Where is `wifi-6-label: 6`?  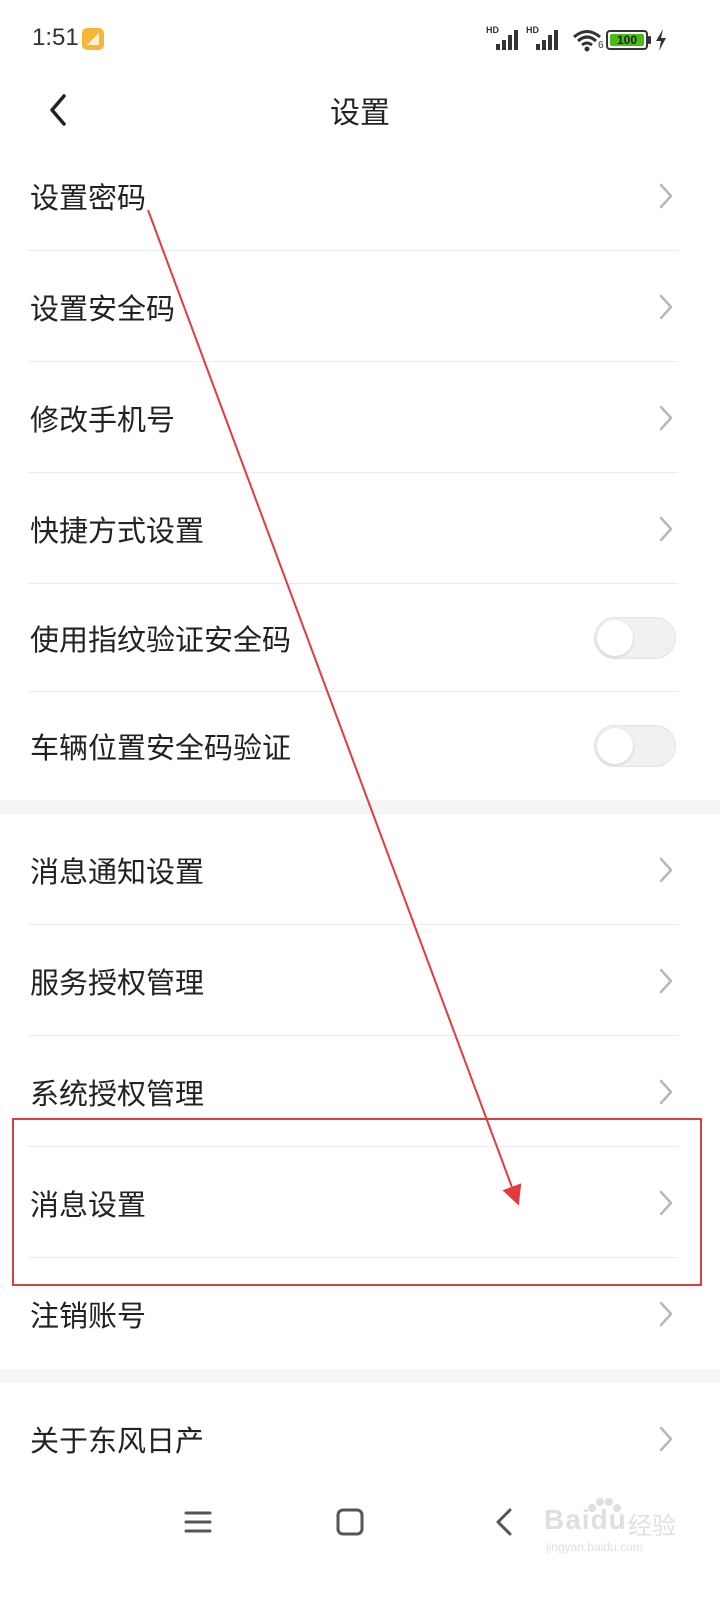 wifi-6-label: 6 is located at coordinates (601, 45).